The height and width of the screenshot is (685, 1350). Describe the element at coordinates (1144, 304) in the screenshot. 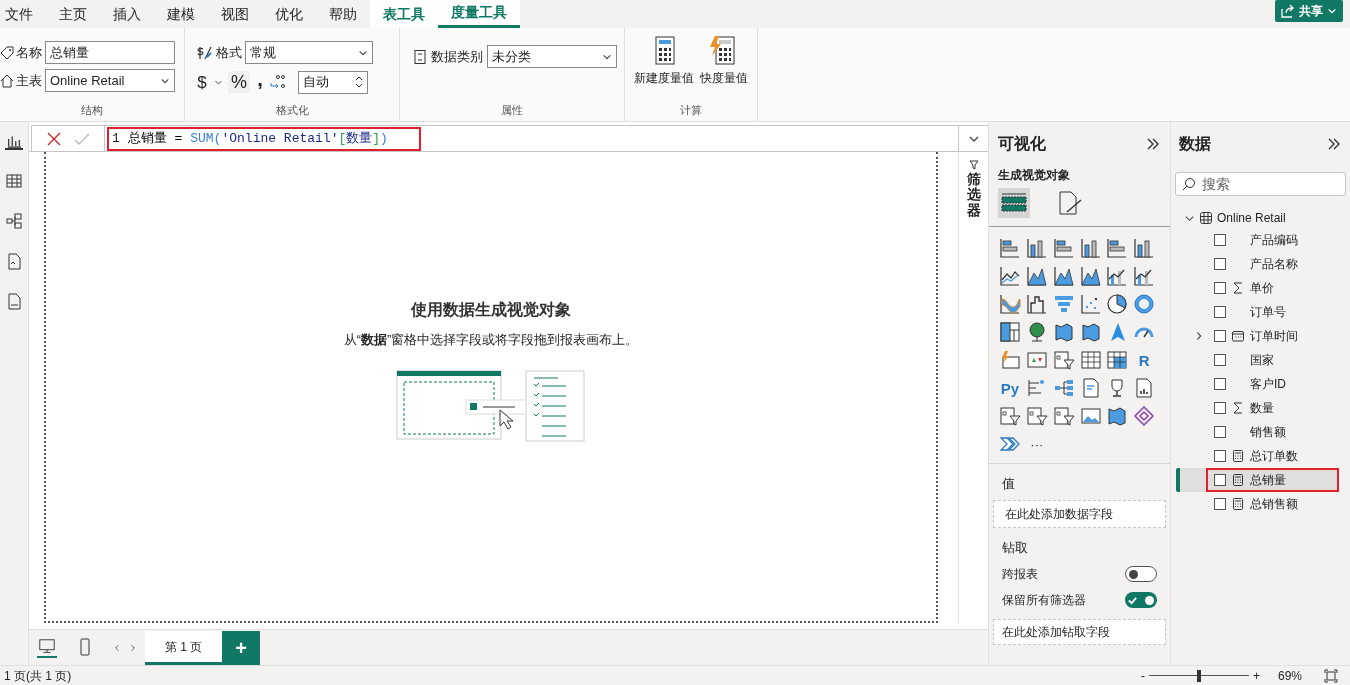

I see `donut-chart-icon` at that location.